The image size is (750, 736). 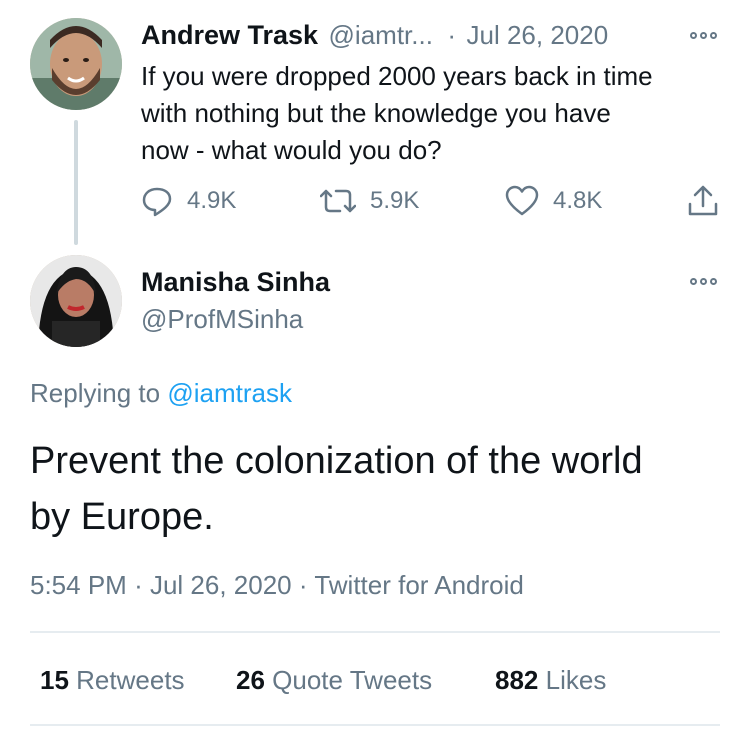 I want to click on retweet-count: 5.9K, so click(x=395, y=200).